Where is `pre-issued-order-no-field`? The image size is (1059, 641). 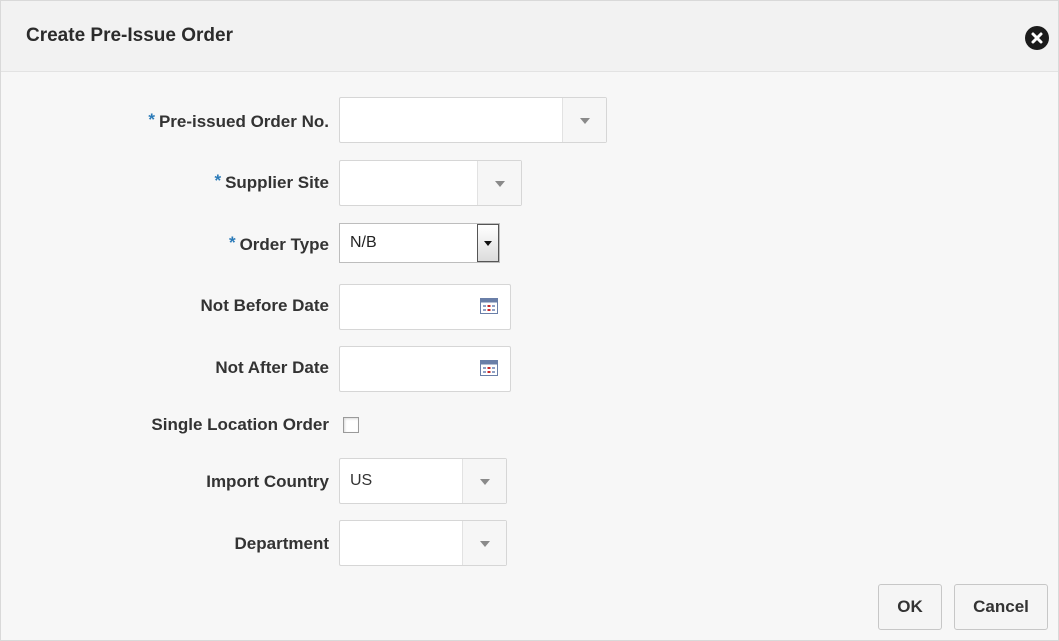 pre-issued-order-no-field is located at coordinates (473, 120).